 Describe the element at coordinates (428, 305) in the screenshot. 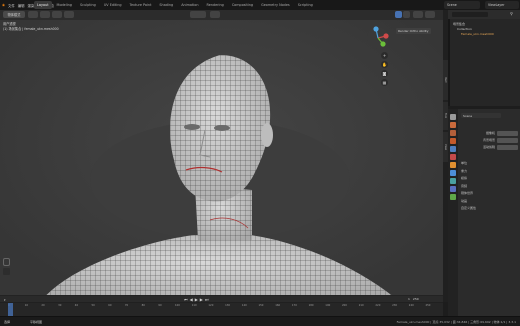

I see `timeline-tick-label: 250` at that location.